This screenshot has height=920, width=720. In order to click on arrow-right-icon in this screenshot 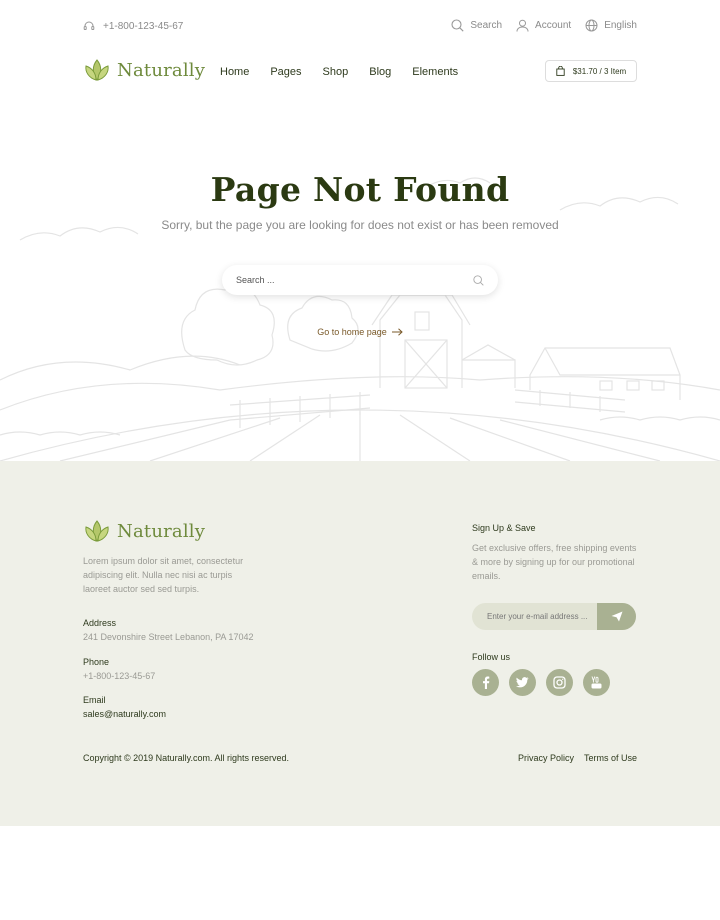, I will do `click(397, 332)`.